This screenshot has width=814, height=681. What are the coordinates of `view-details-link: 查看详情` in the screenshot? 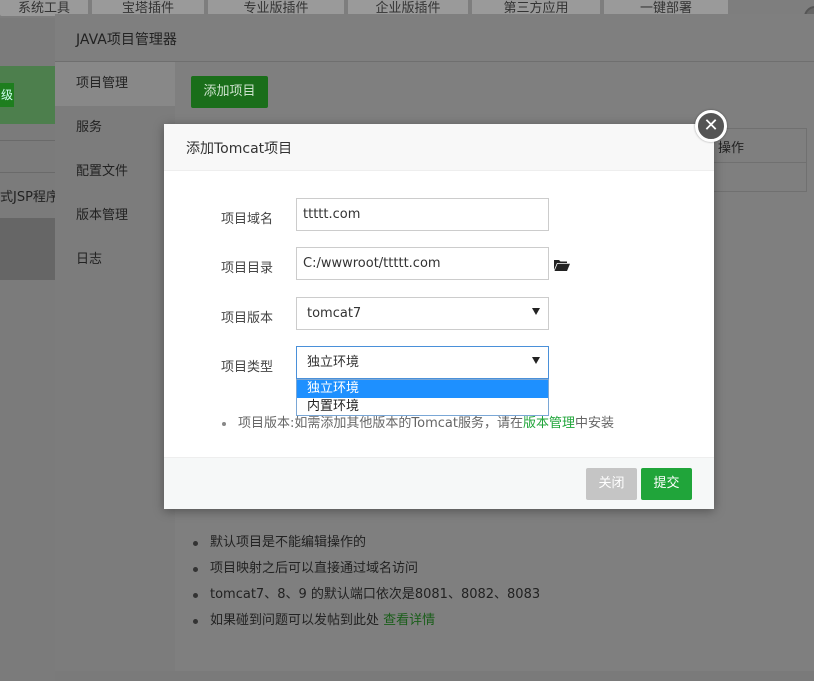 It's located at (409, 620).